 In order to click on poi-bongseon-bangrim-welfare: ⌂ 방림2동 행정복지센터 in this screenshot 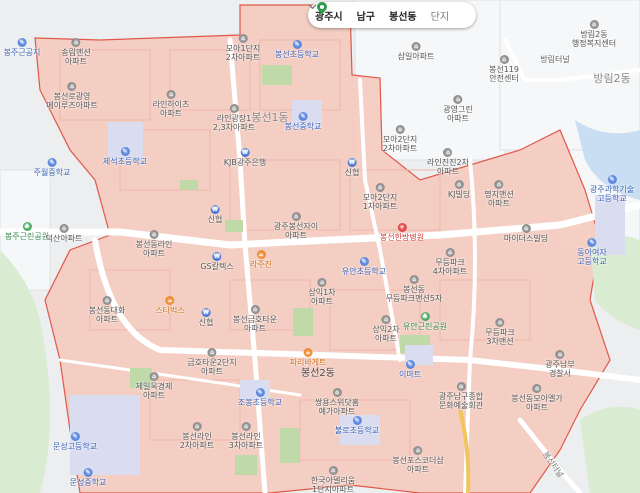, I will do `click(594, 34)`.